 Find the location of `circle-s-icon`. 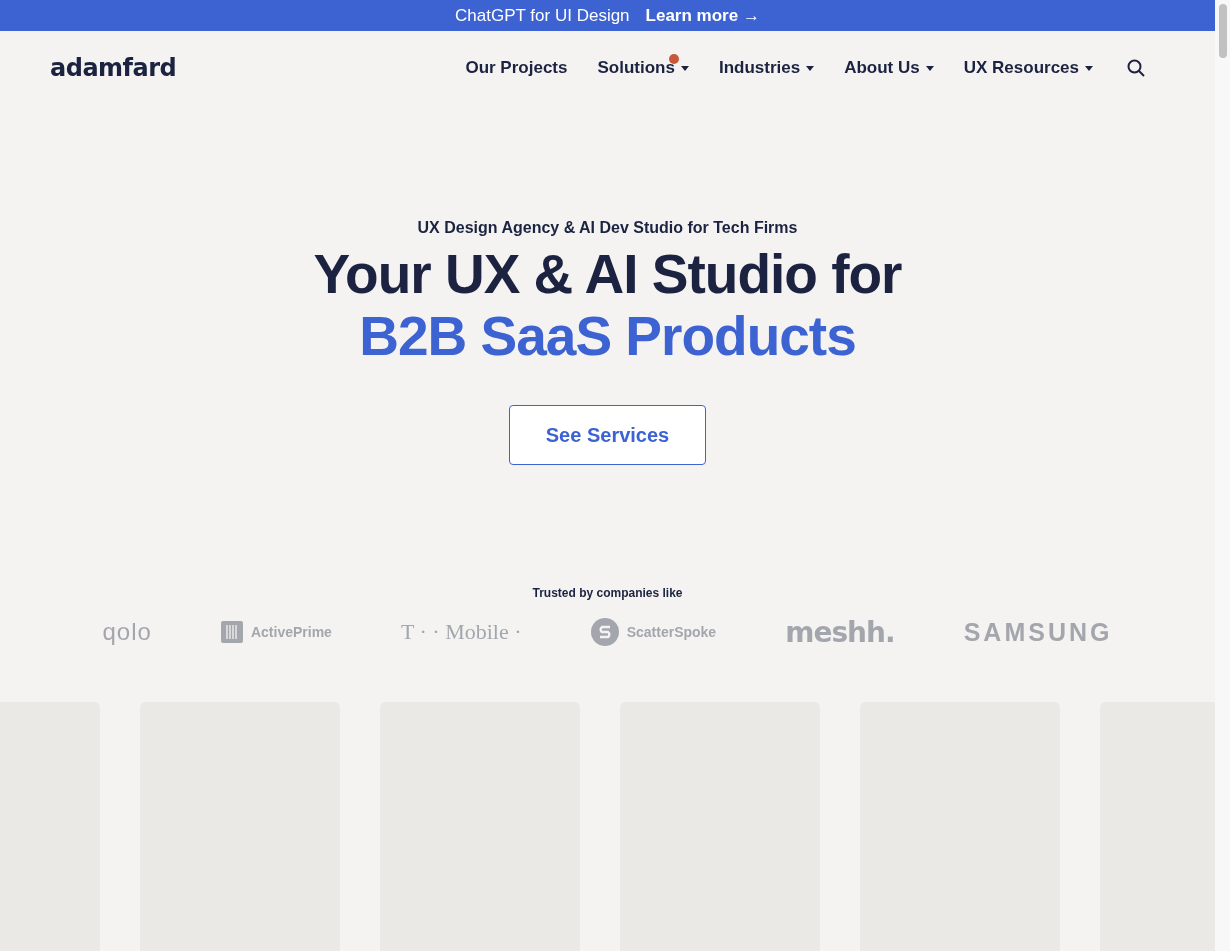

circle-s-icon is located at coordinates (604, 632).